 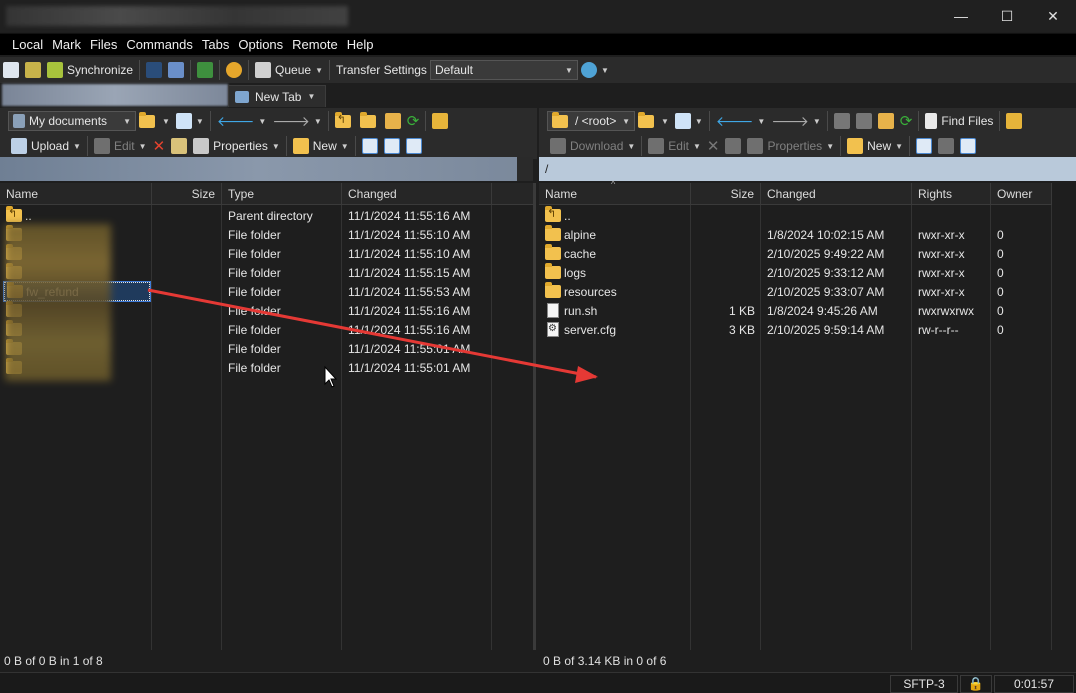 What do you see at coordinates (440, 121) in the screenshot?
I see `local-tree-button` at bounding box center [440, 121].